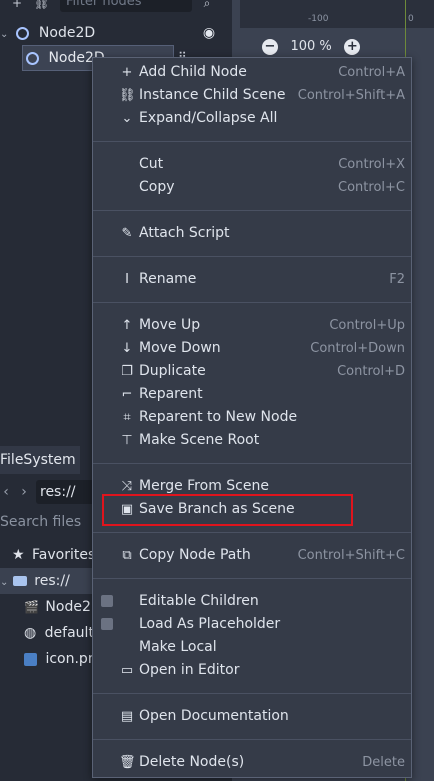 The height and width of the screenshot is (781, 434). What do you see at coordinates (252, 279) in the screenshot?
I see `menu-item-rename: I Rename F2` at bounding box center [252, 279].